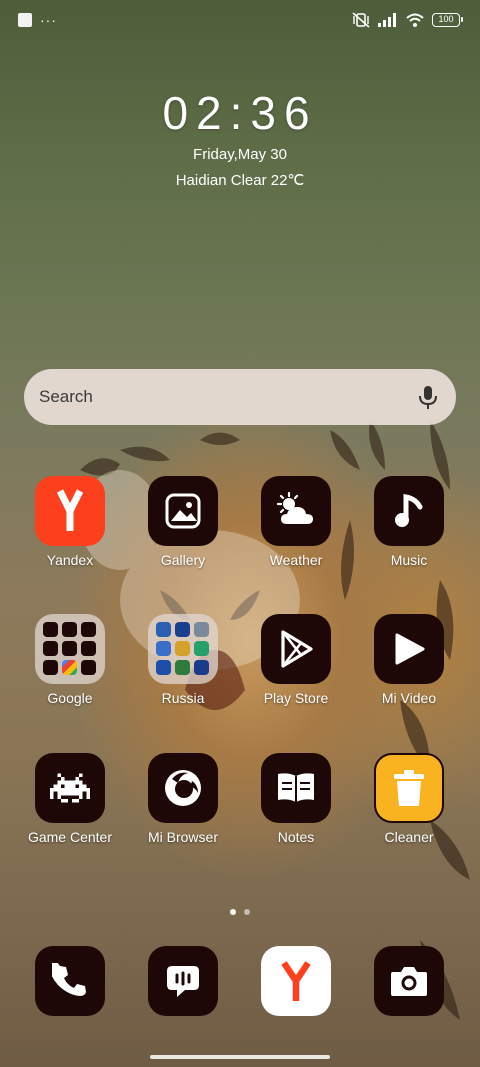  What do you see at coordinates (70, 698) in the screenshot?
I see `app-label: Google` at bounding box center [70, 698].